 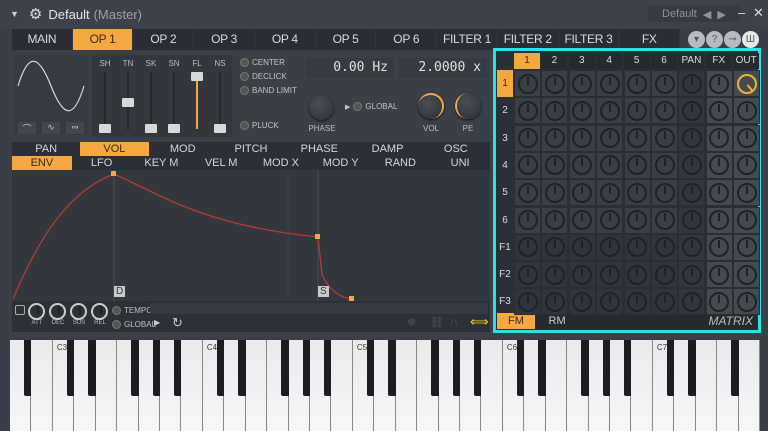 What do you see at coordinates (197, 76) in the screenshot?
I see `slider-handle` at bounding box center [197, 76].